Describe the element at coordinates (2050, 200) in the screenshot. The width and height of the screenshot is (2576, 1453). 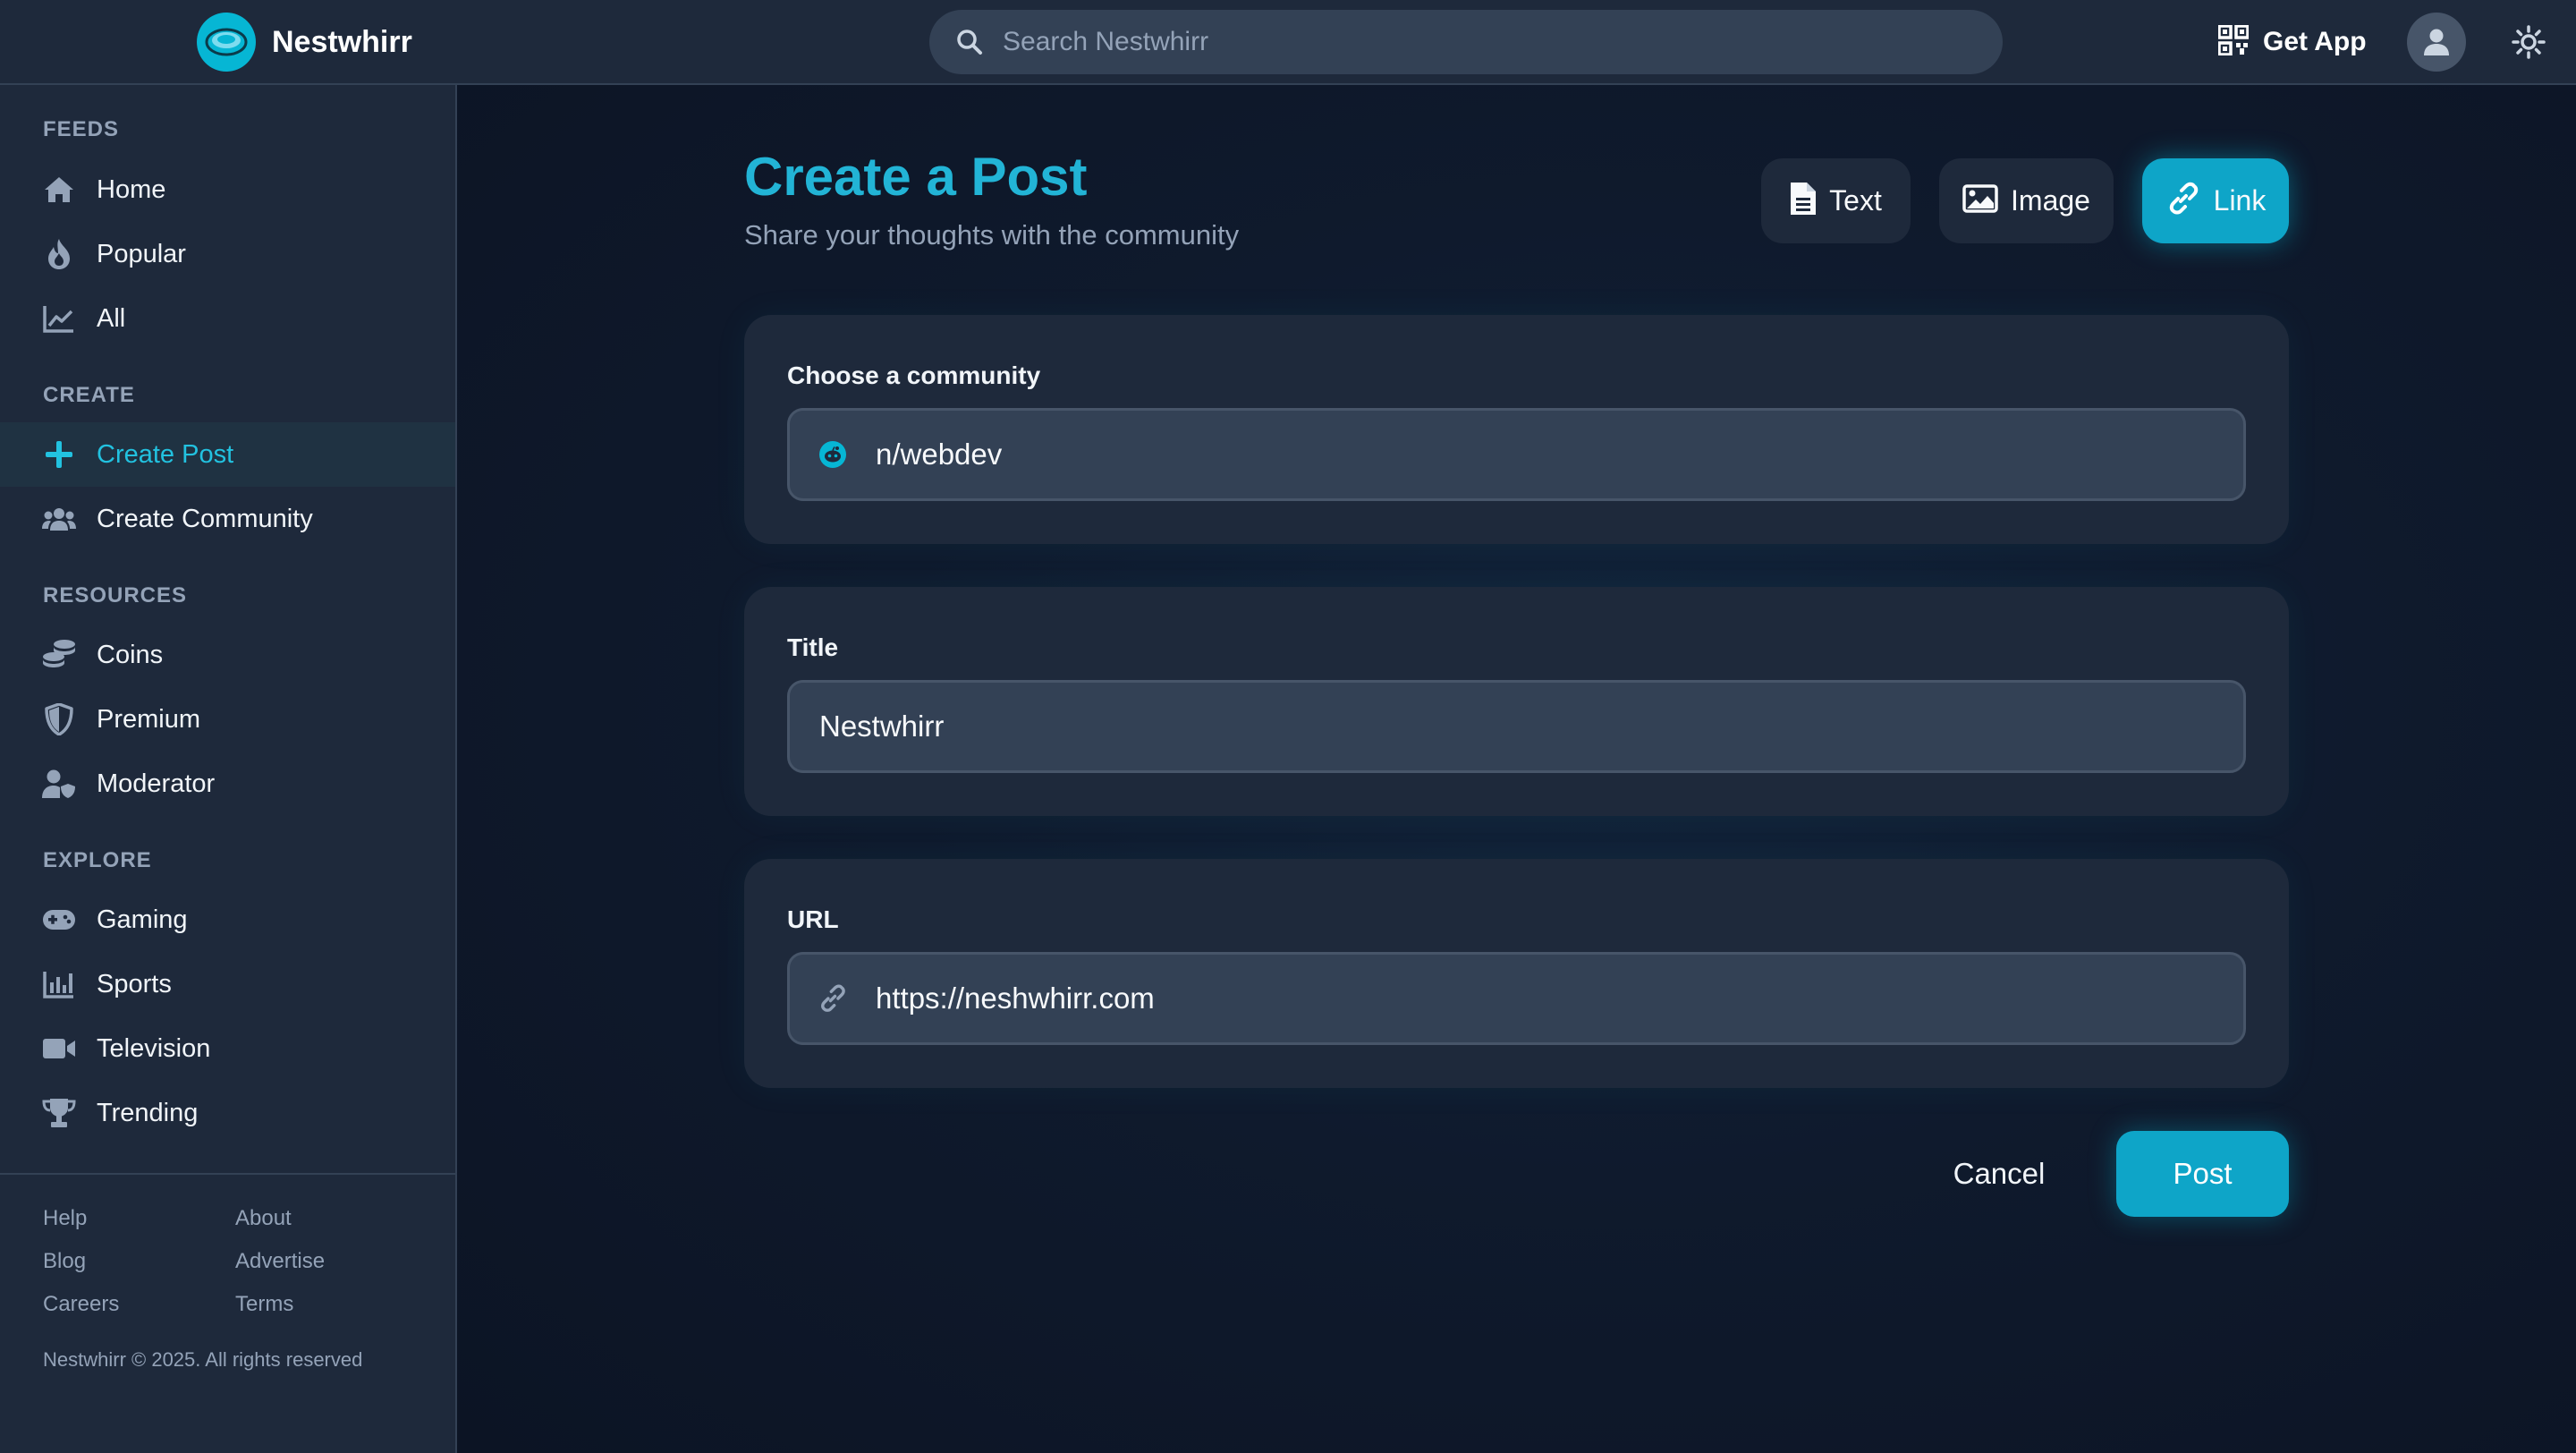
I see `post-type-label: Image` at that location.